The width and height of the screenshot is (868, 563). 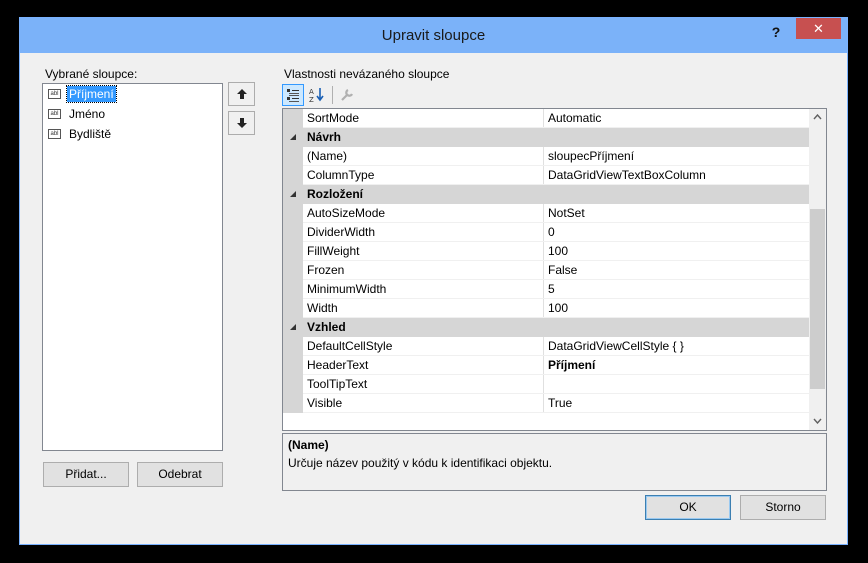 I want to click on property-name: Frozen, so click(x=423, y=270).